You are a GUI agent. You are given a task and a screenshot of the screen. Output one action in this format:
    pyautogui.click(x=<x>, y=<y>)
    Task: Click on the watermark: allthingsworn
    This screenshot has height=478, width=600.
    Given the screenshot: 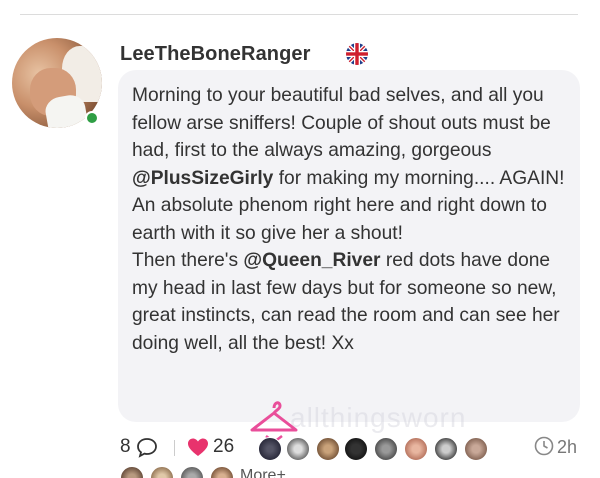 What is the action you would take?
    pyautogui.click(x=378, y=417)
    